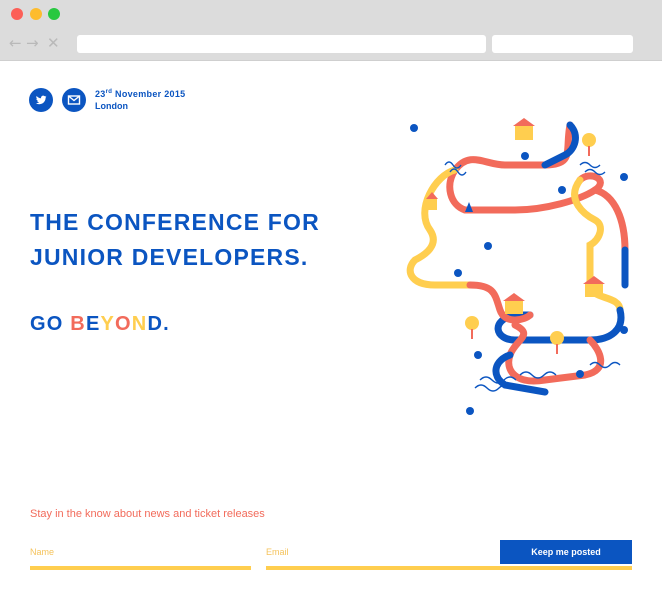  What do you see at coordinates (566, 568) in the screenshot?
I see `button-underline` at bounding box center [566, 568].